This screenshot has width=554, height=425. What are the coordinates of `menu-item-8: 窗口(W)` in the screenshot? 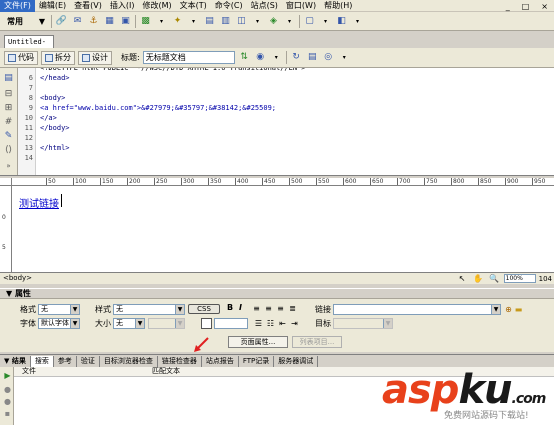 It's located at (301, 6).